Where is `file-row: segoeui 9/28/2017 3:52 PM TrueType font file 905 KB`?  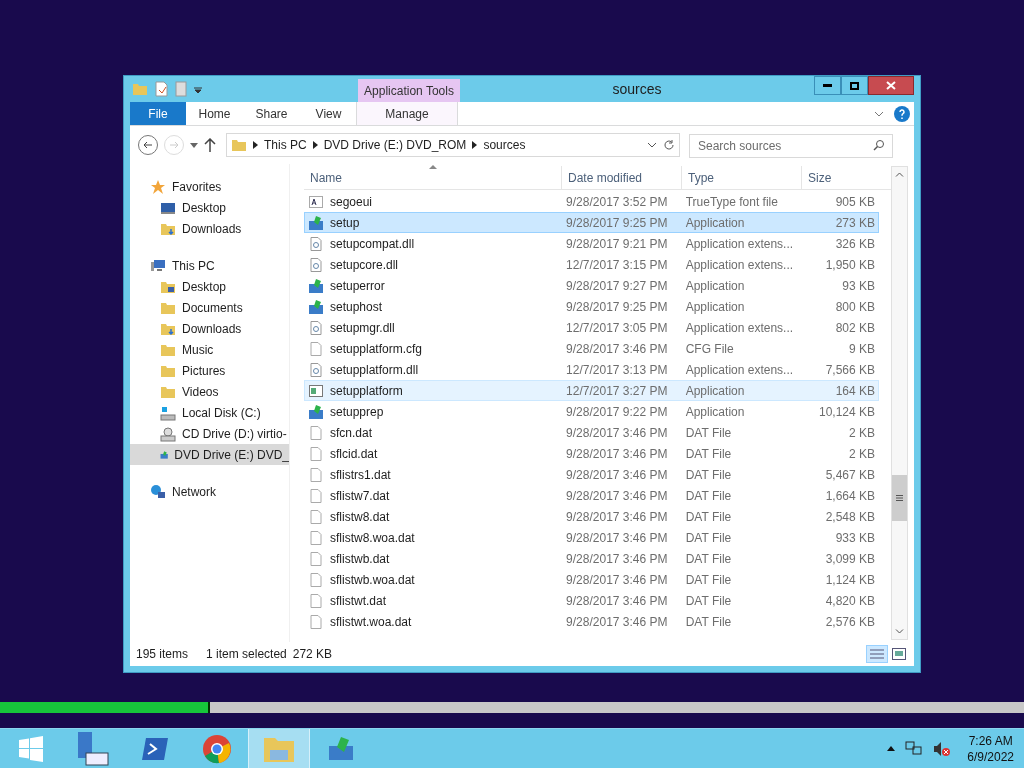 file-row: segoeui 9/28/2017 3:52 PM TrueType font file 905 KB is located at coordinates (591, 201).